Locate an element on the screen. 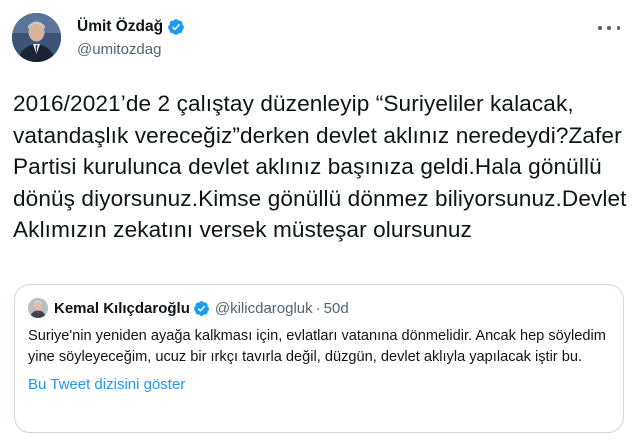 The height and width of the screenshot is (441, 640). quoted-author-name: Kemal Kılıçdaroğlu is located at coordinates (122, 308).